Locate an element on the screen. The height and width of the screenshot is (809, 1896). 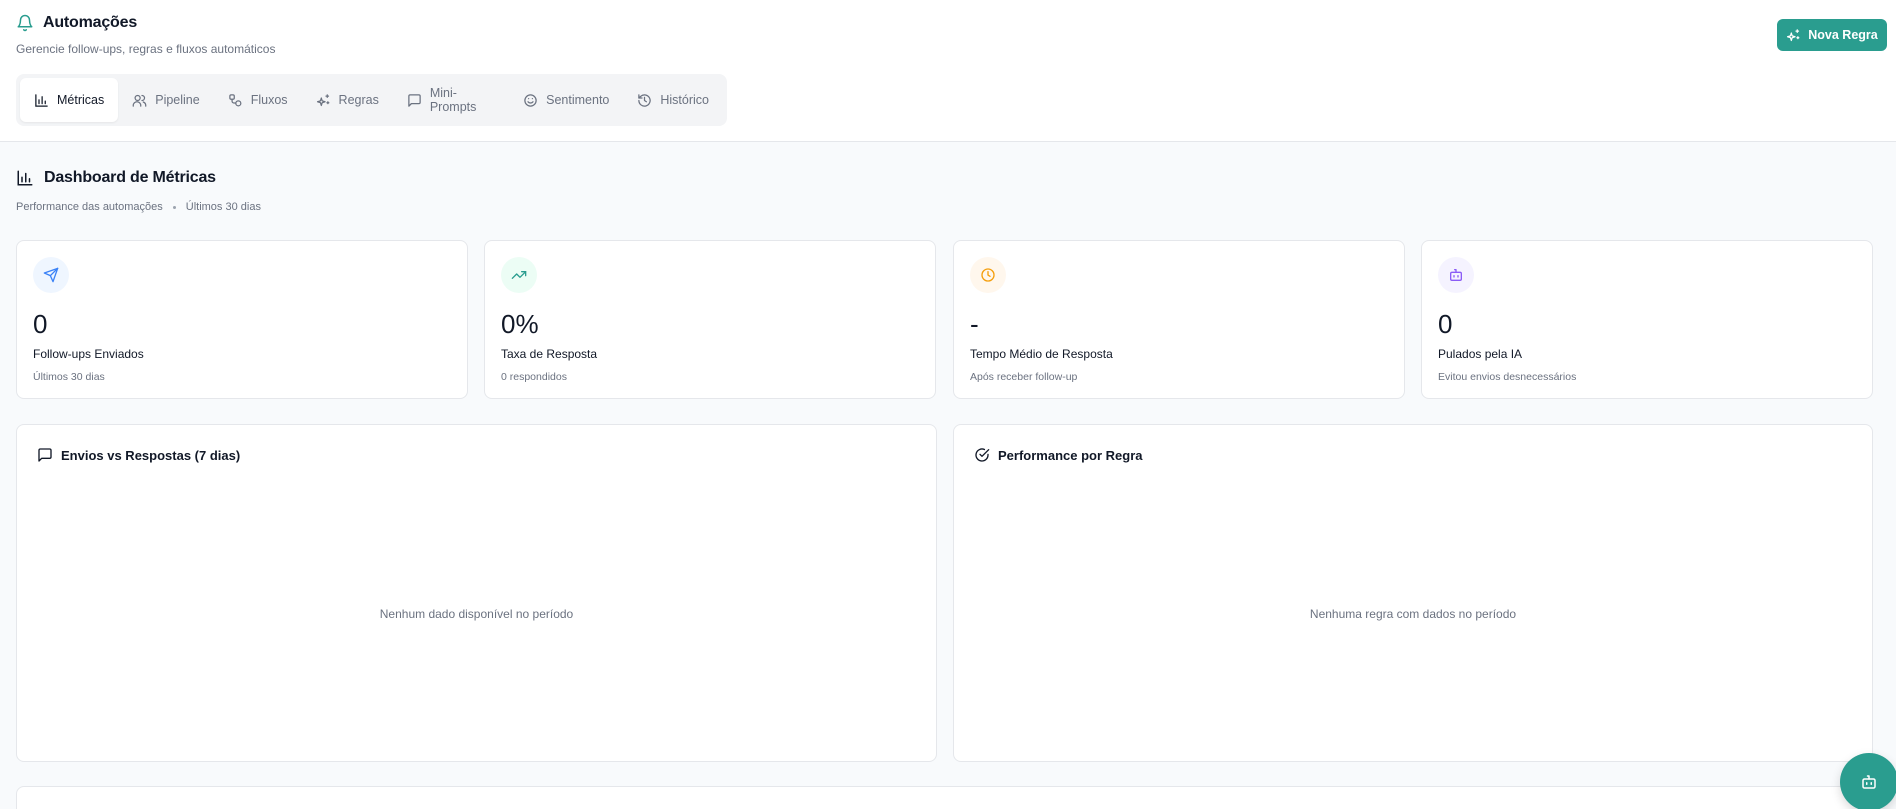
tab-label: Sentimento is located at coordinates (578, 100).